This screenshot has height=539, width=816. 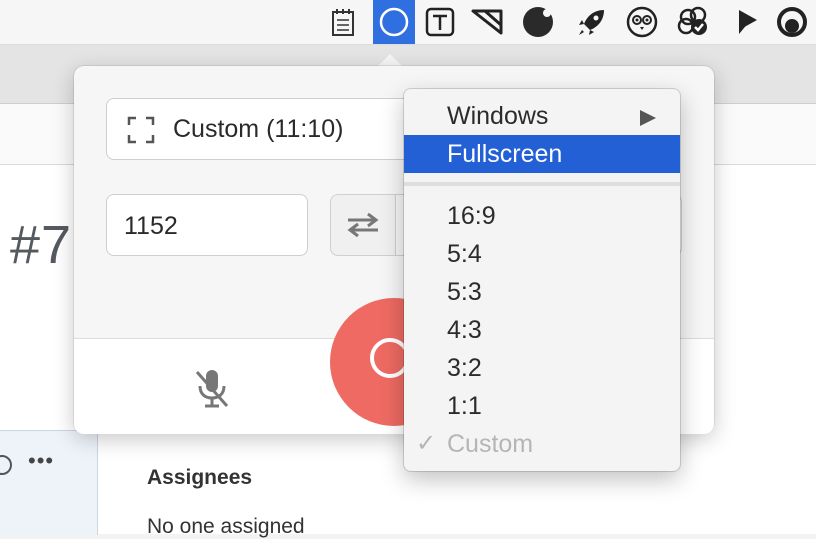 I want to click on microphone-toggle-button, so click(x=212, y=388).